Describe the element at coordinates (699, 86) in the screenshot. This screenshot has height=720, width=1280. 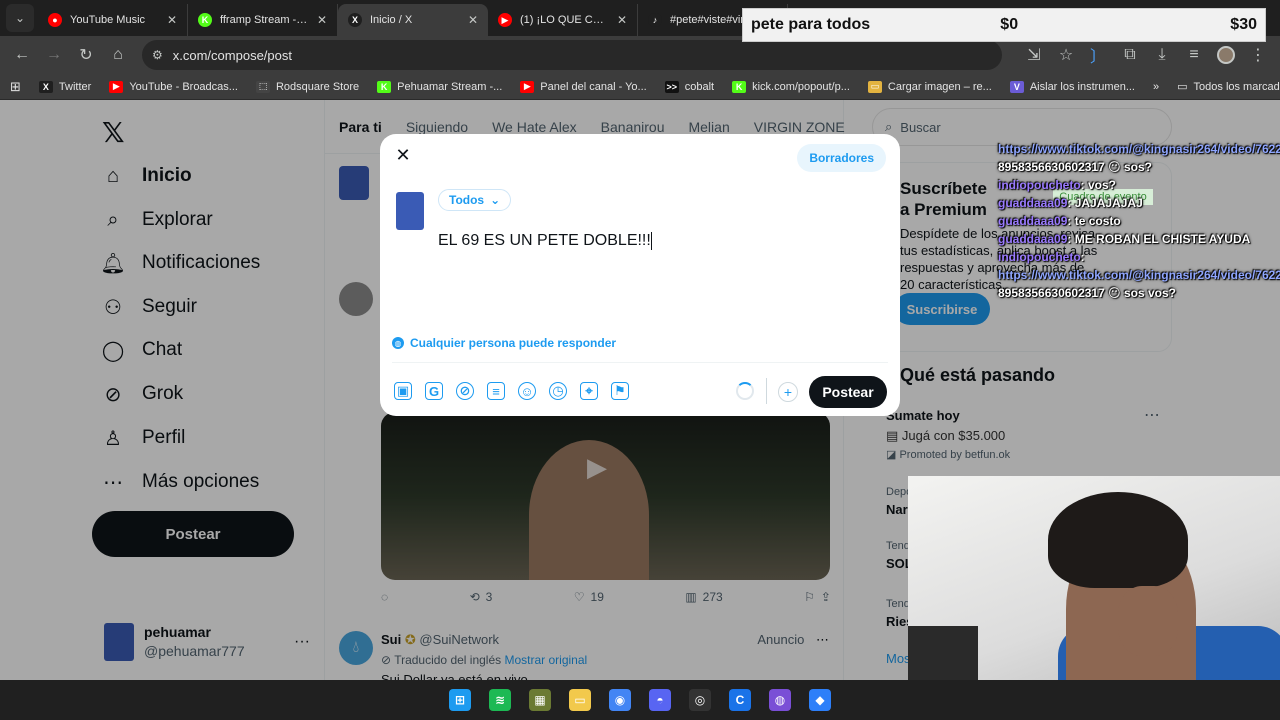
I see `bookmark-label: cobalt` at that location.